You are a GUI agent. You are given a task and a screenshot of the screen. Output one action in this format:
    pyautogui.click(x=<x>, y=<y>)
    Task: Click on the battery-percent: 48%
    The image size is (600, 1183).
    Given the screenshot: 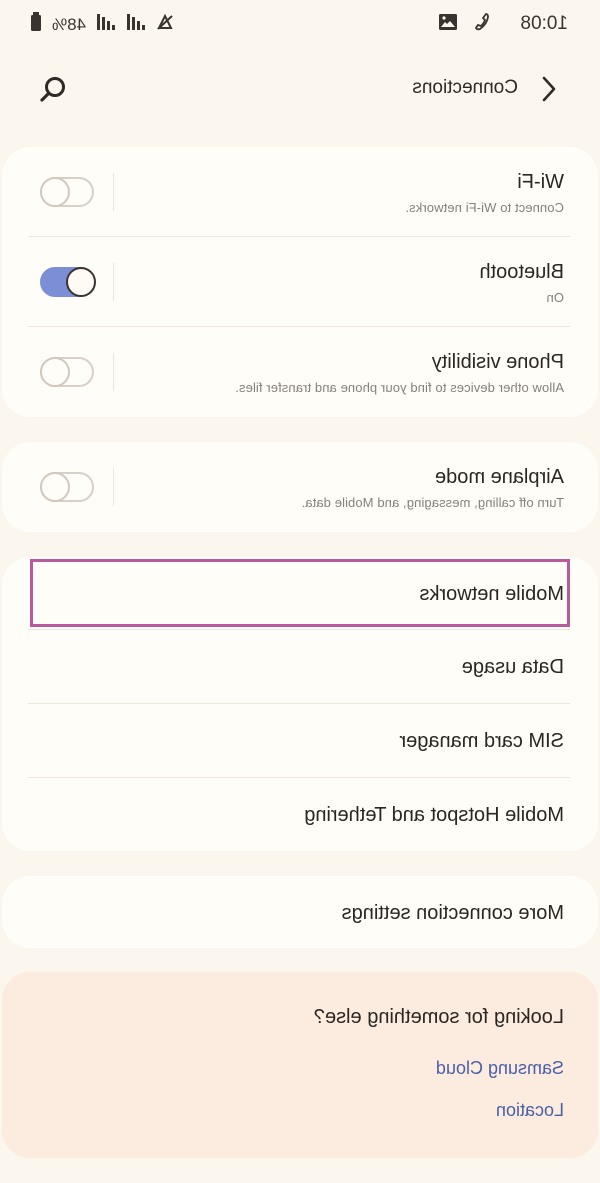 What is the action you would take?
    pyautogui.click(x=69, y=24)
    